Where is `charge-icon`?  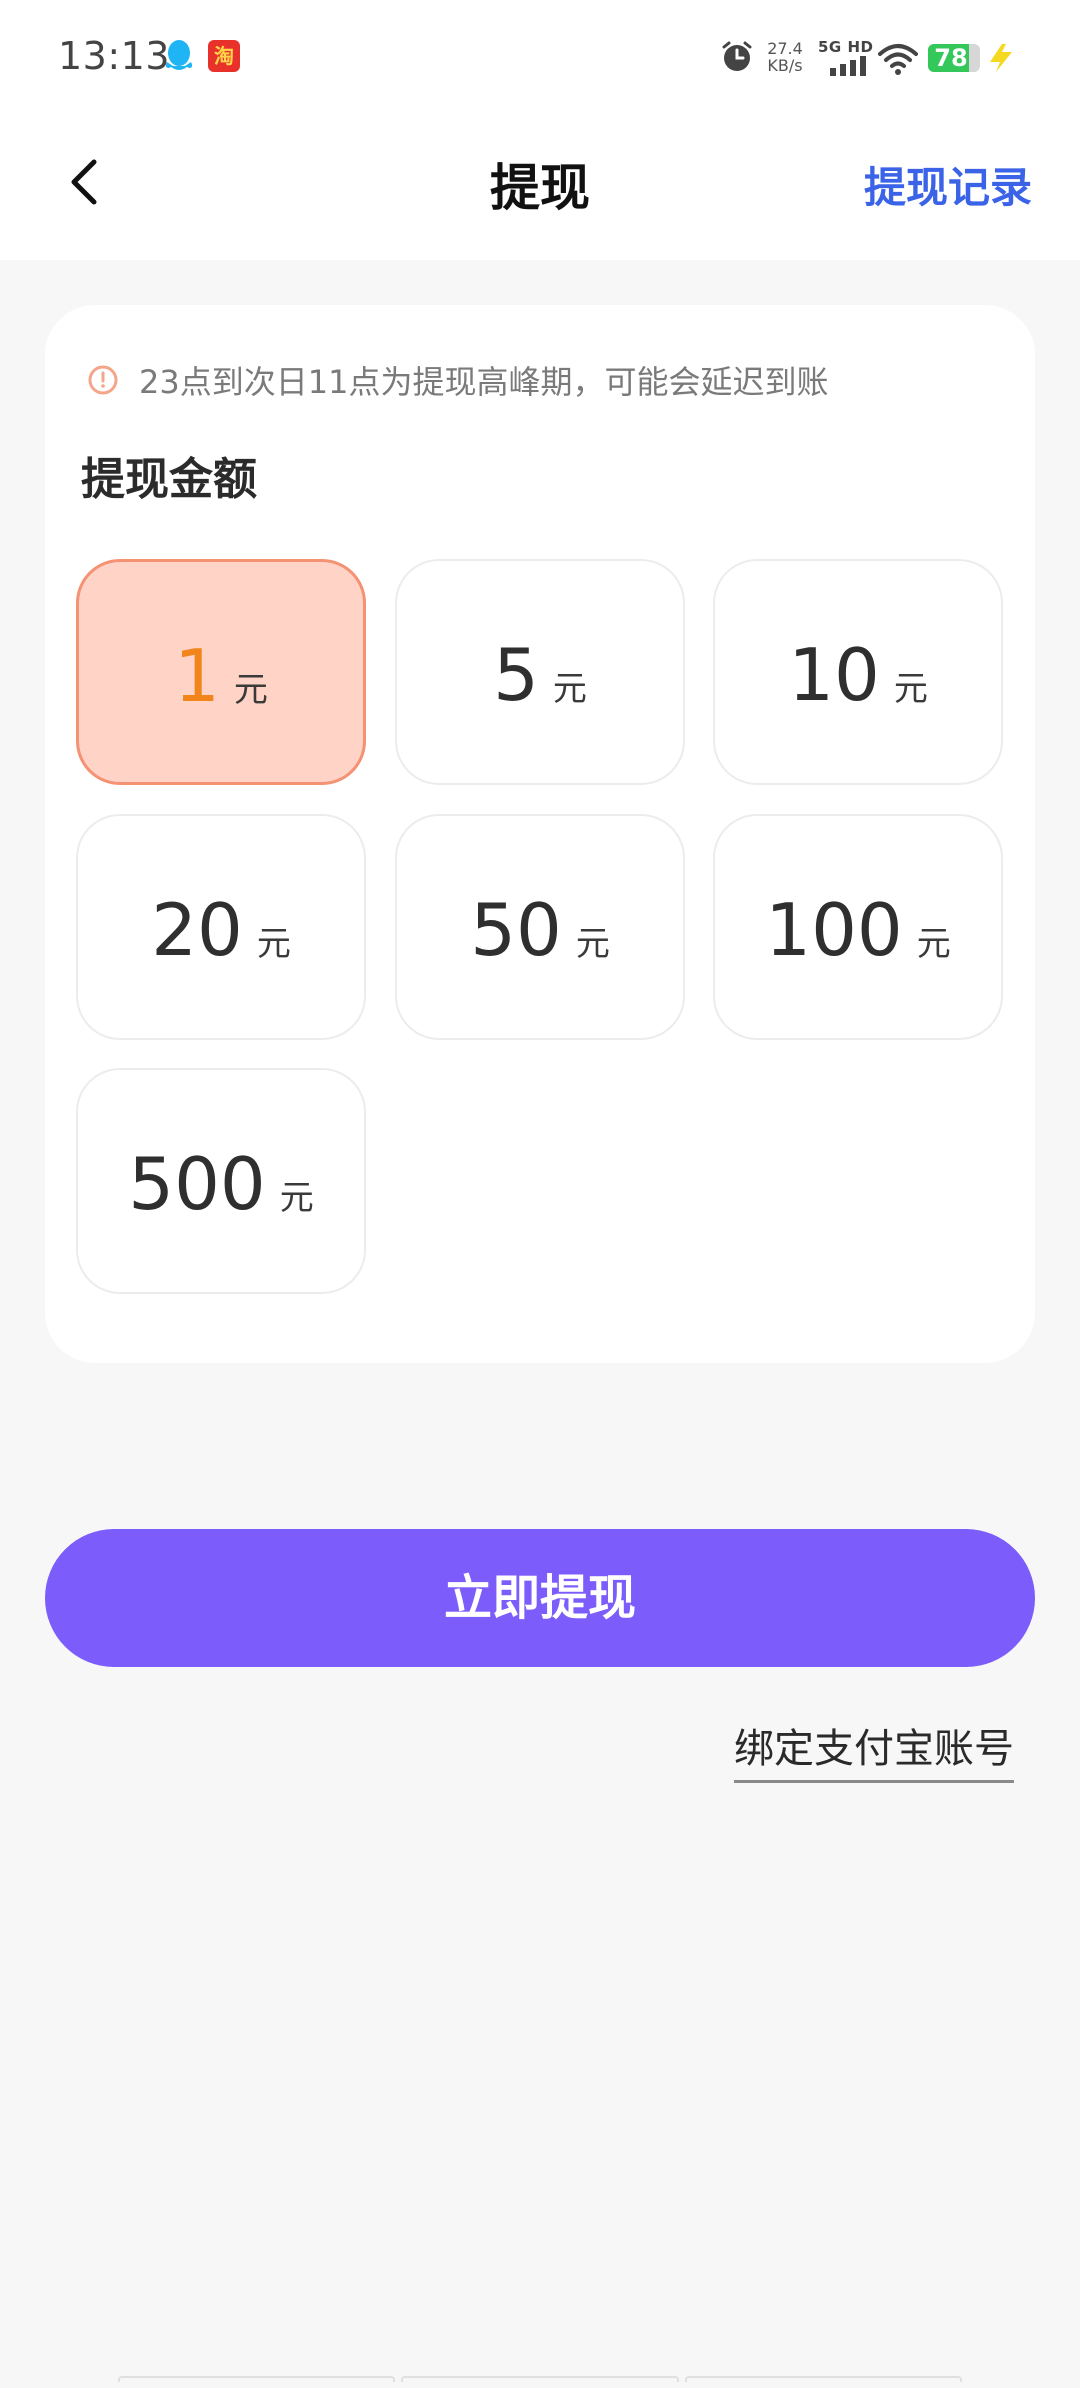
charge-icon is located at coordinates (1001, 58).